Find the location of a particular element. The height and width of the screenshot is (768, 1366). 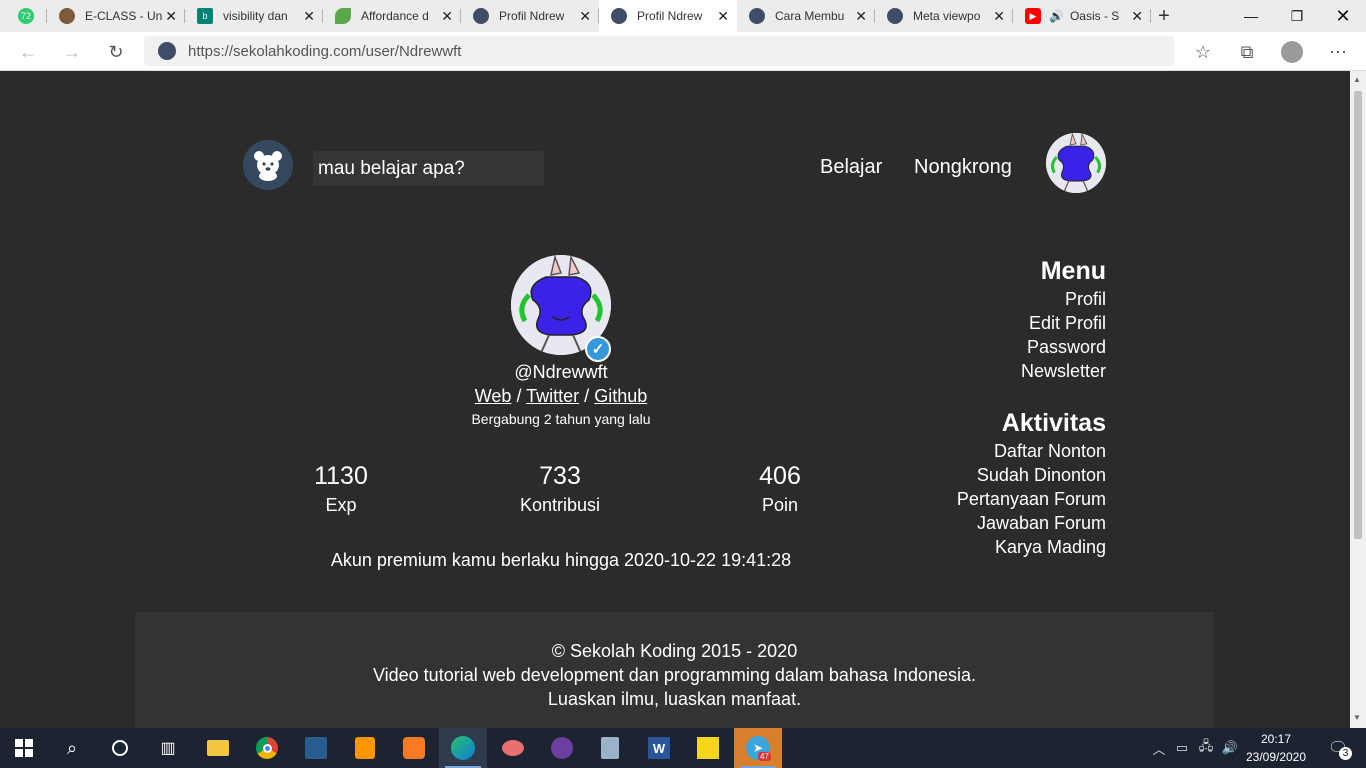

speaker-icon: 🔊 is located at coordinates (1056, 16).